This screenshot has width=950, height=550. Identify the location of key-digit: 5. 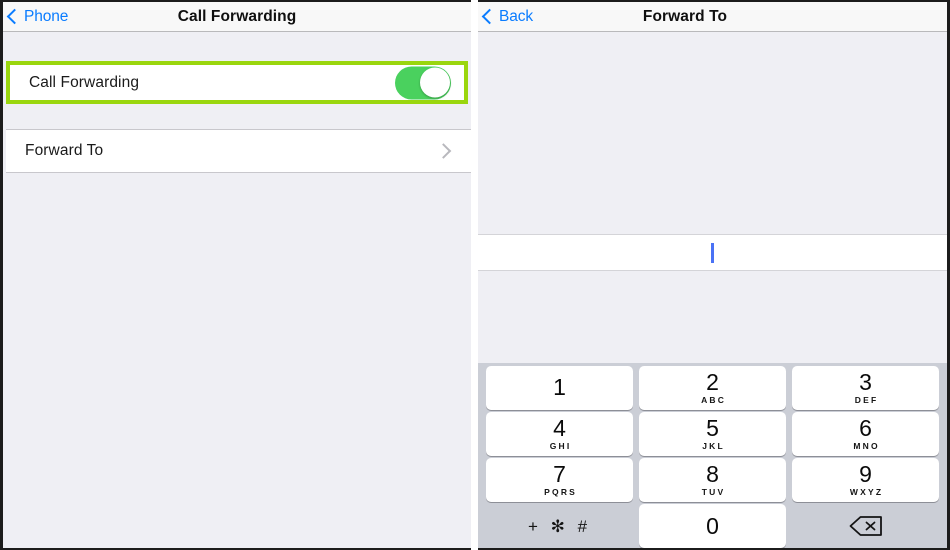
(712, 428).